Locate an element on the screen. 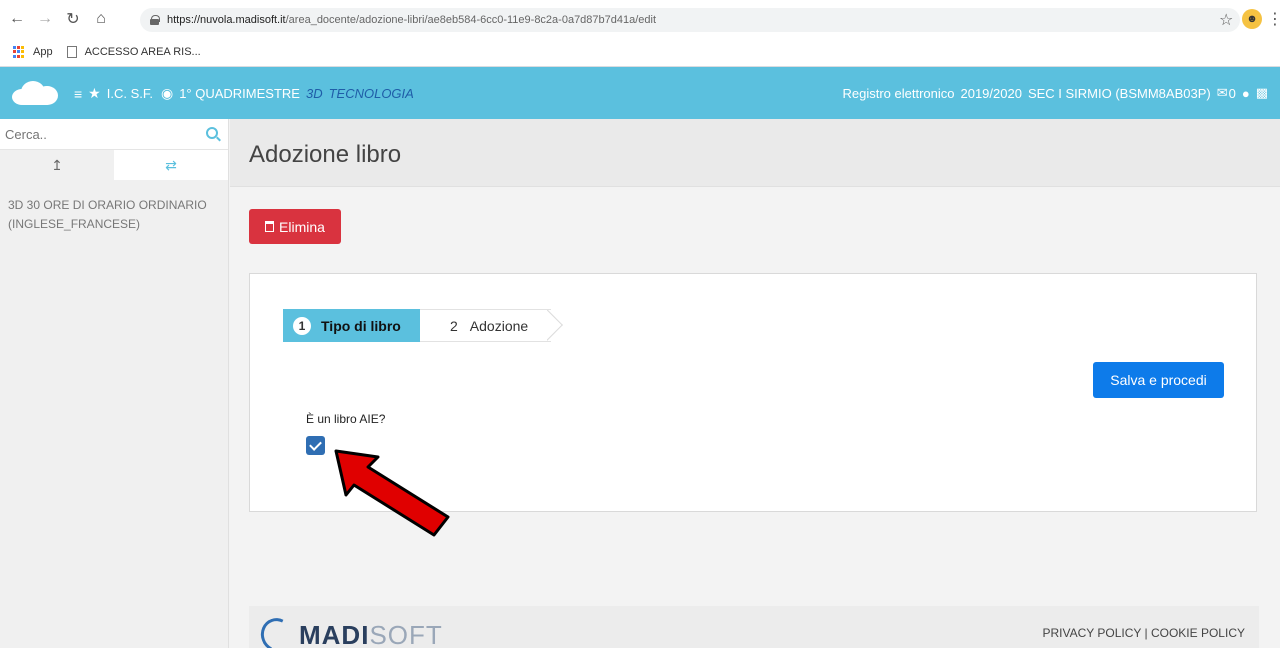  sidebar-tabs: ↥ ⇄ is located at coordinates (114, 165).